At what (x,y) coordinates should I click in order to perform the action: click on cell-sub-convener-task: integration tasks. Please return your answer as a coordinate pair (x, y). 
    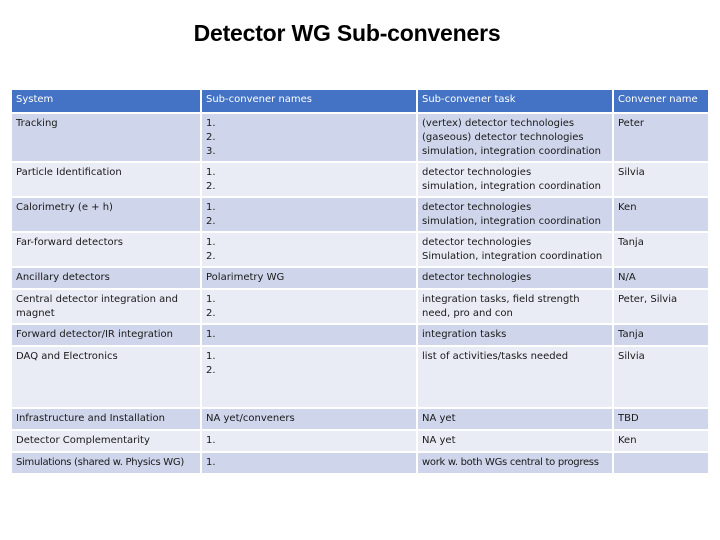
    Looking at the image, I should click on (516, 336).